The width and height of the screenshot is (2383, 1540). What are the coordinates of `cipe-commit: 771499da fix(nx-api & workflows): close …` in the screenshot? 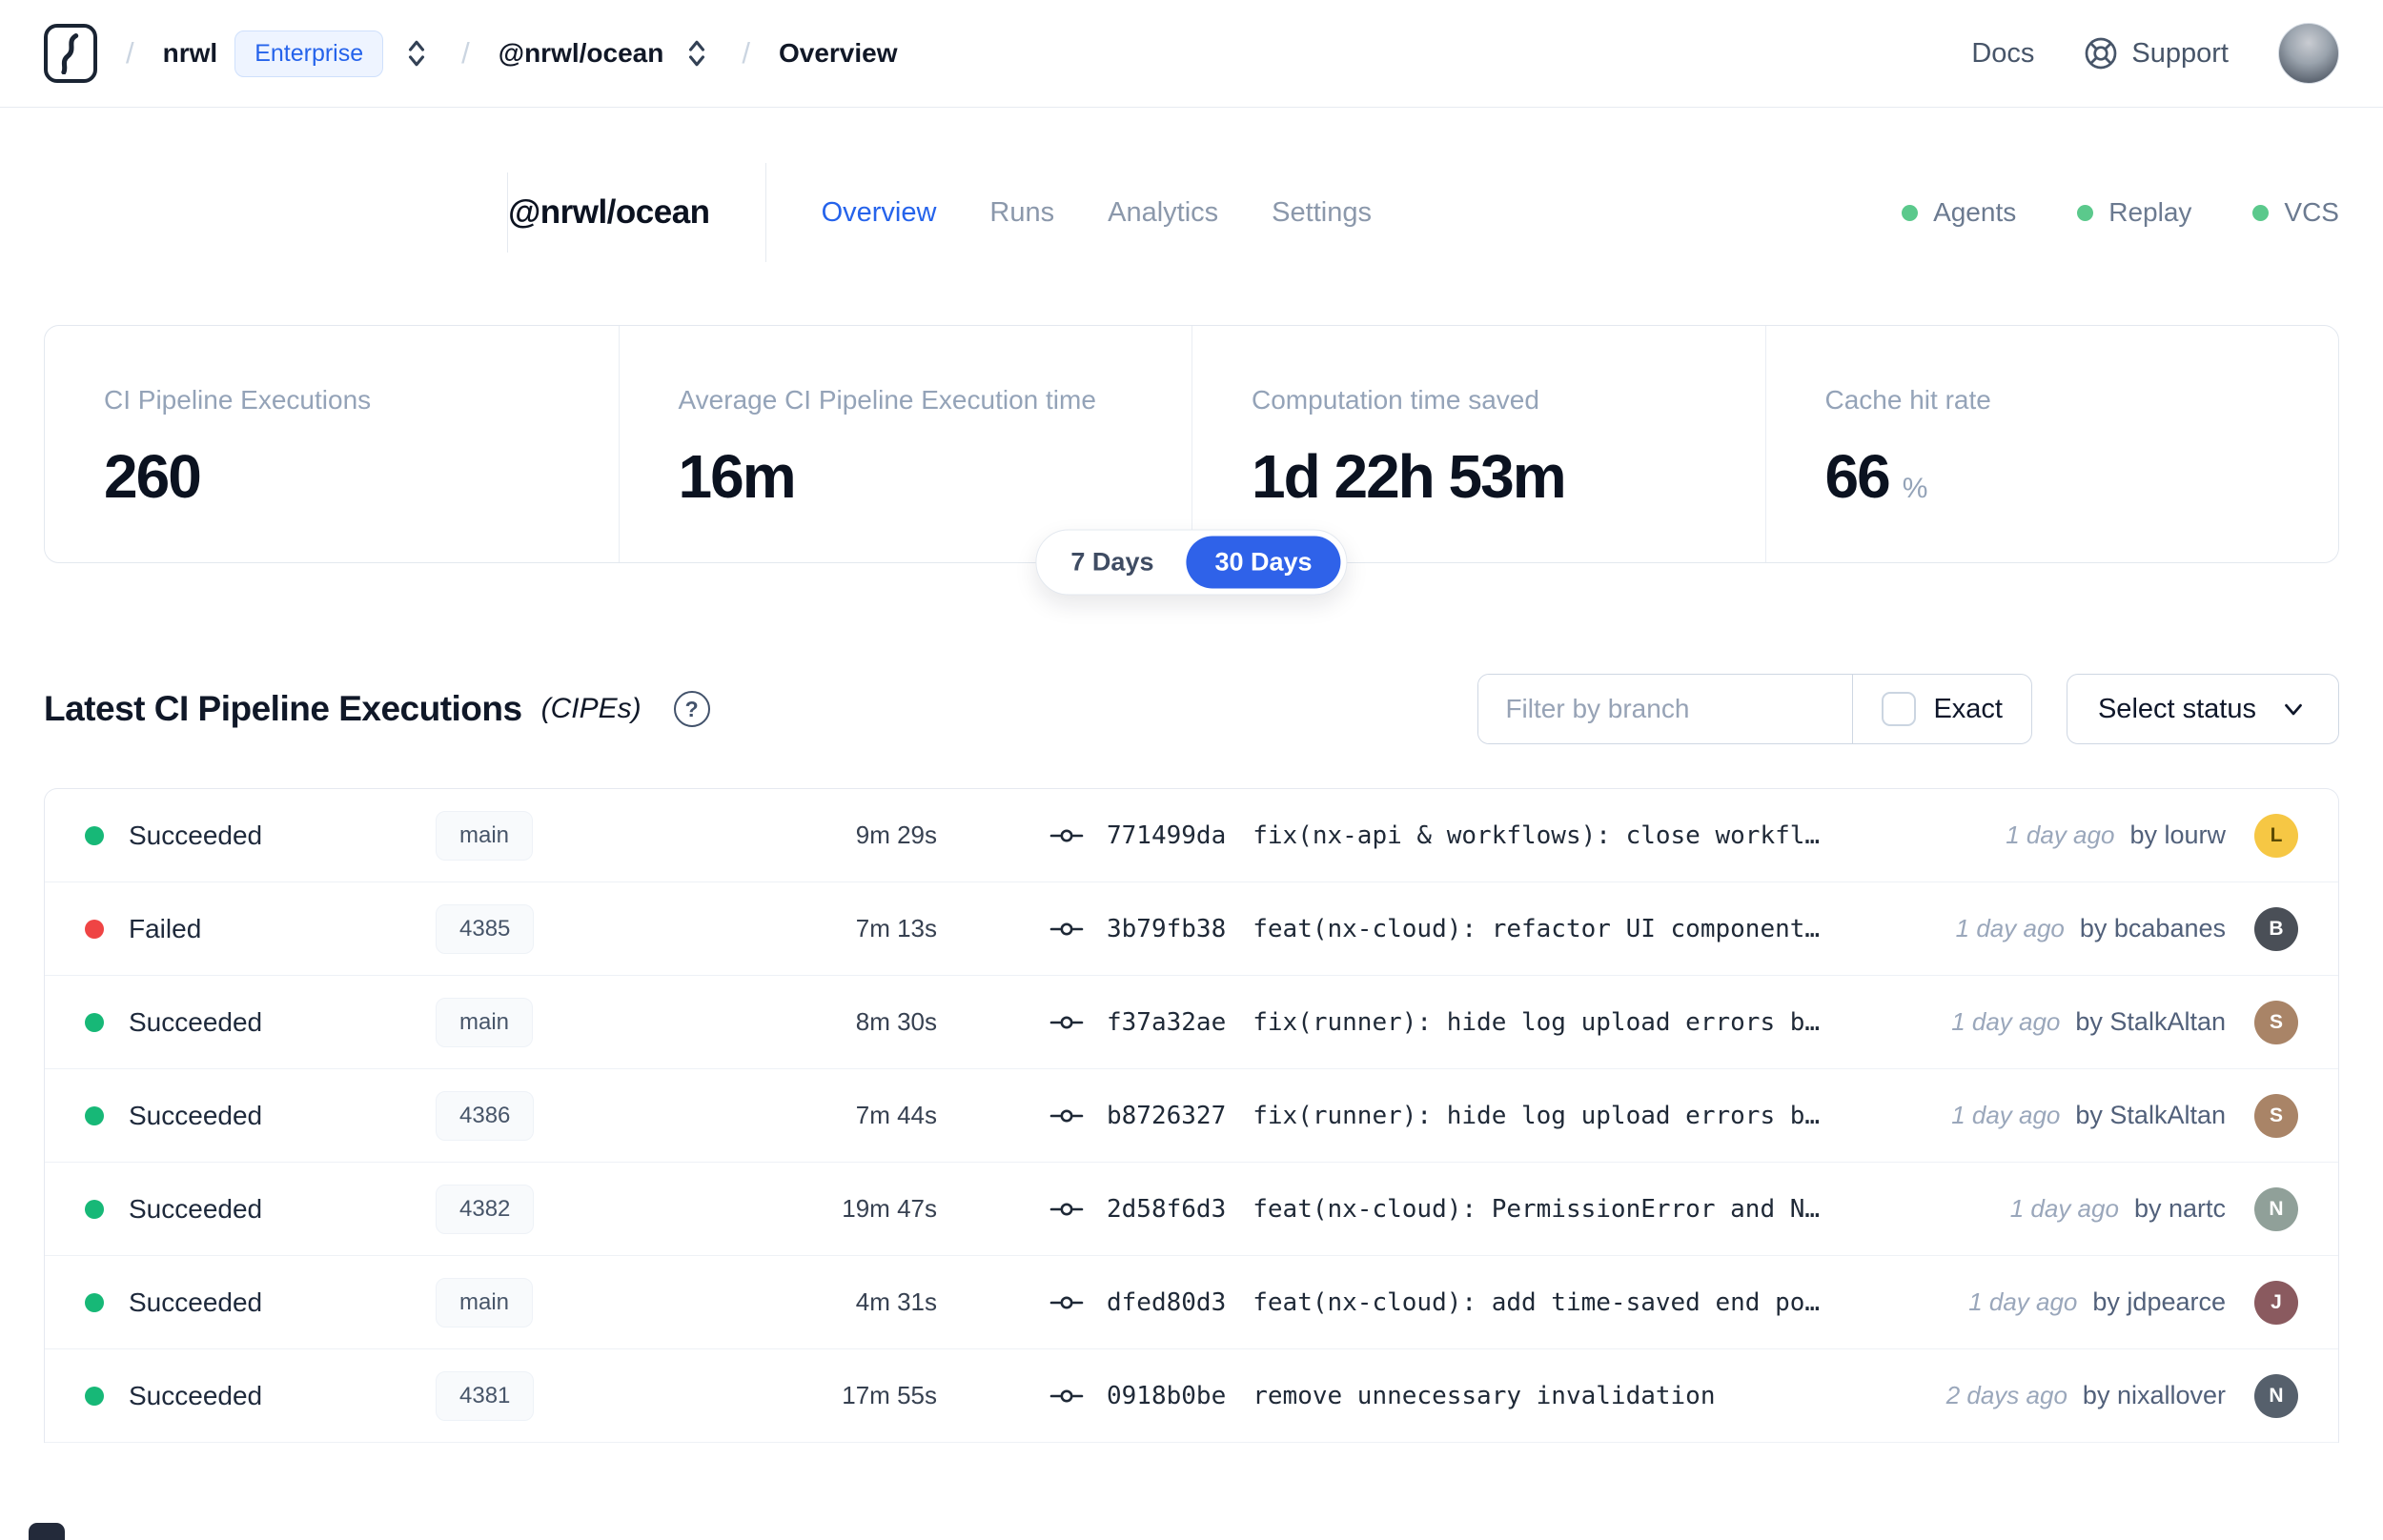 It's located at (1435, 835).